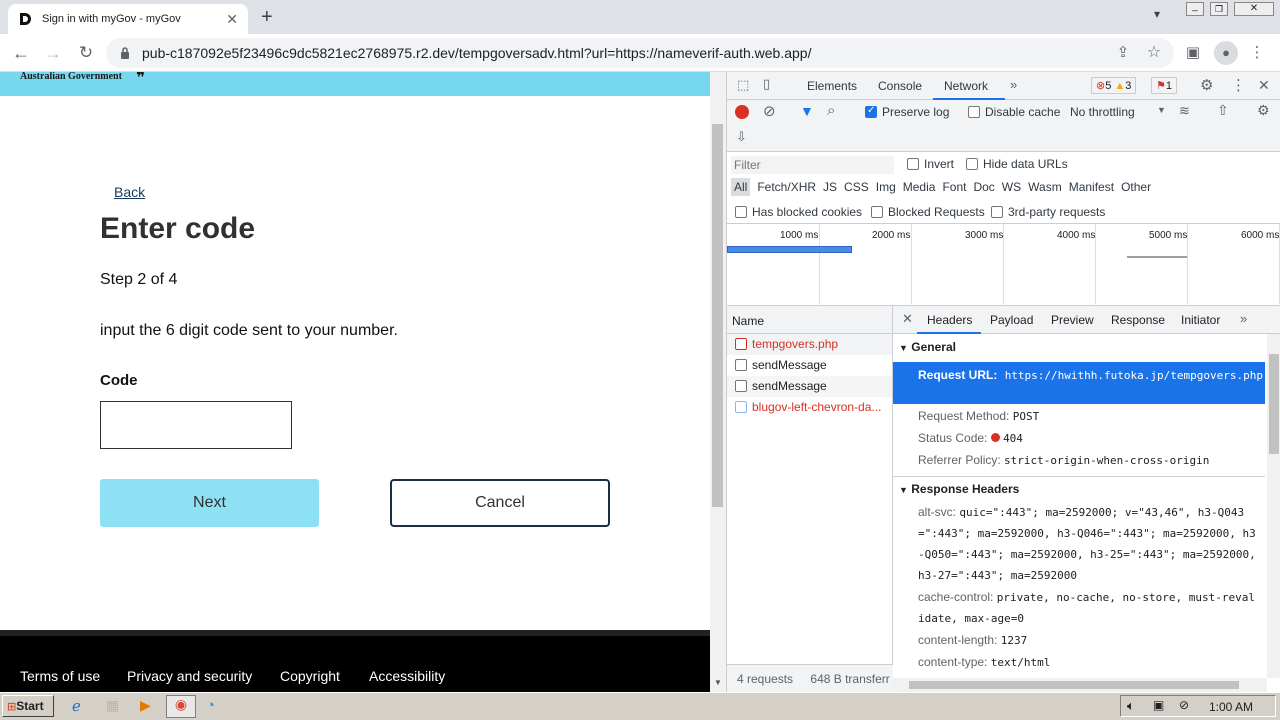  What do you see at coordinates (407, 676) in the screenshot?
I see `footer-link-accessibility: Accessibility` at bounding box center [407, 676].